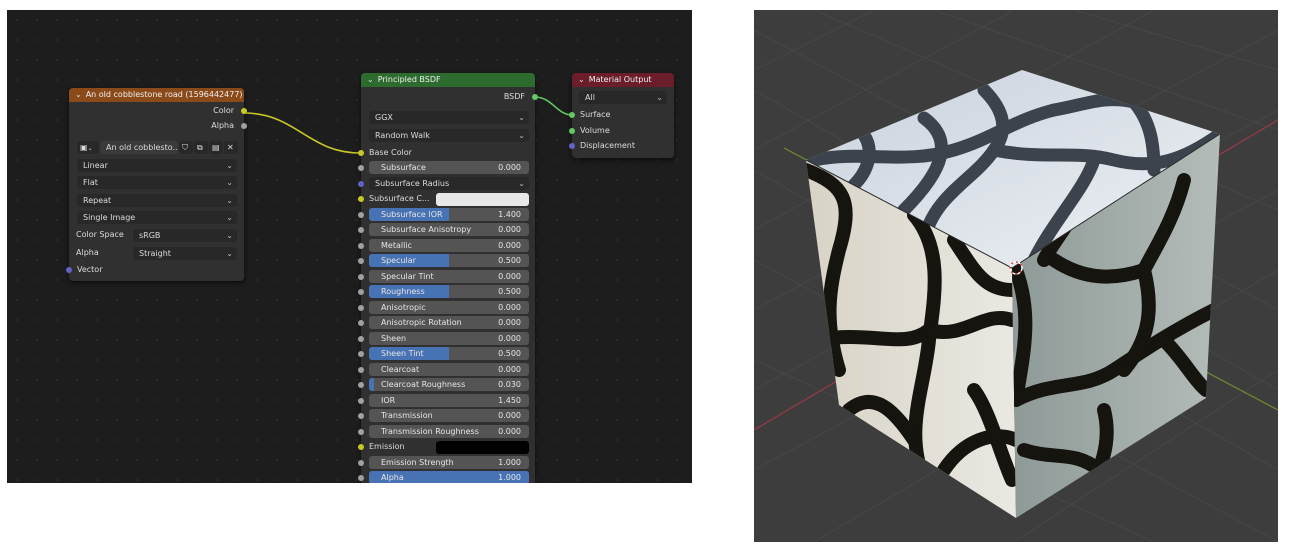  Describe the element at coordinates (361, 385) in the screenshot. I see `socket-clearcoat-roughness` at that location.